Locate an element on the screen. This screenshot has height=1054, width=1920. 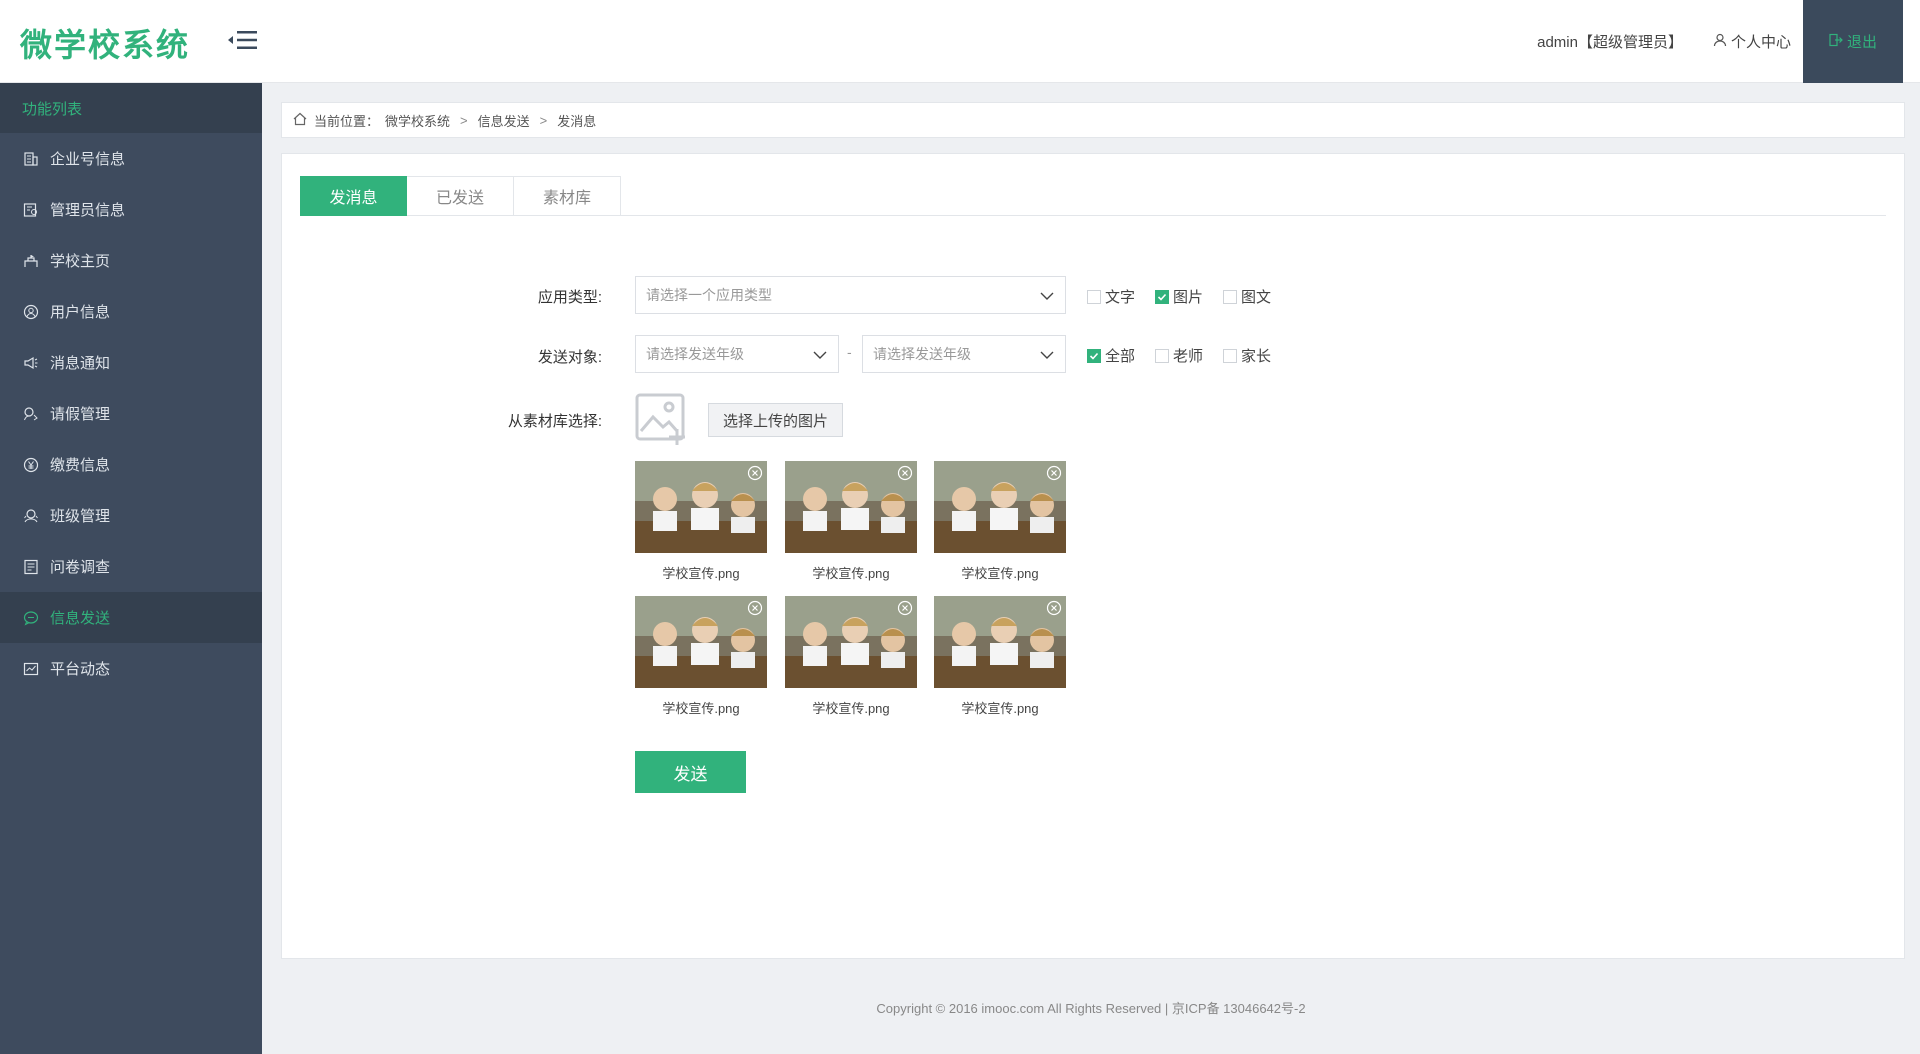
logout-icon is located at coordinates (1836, 42).